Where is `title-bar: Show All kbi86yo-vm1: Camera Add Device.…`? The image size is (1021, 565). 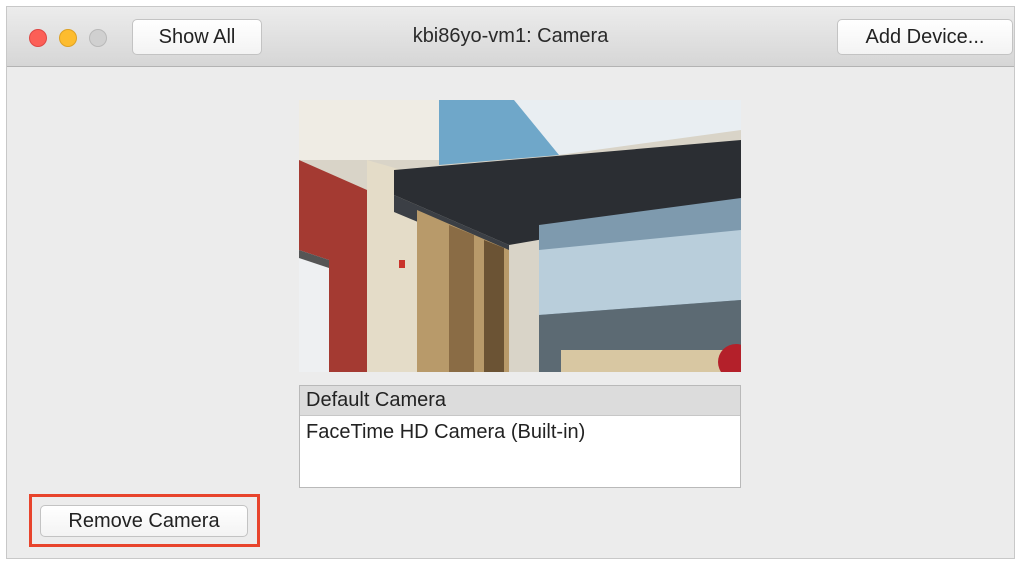 title-bar: Show All kbi86yo-vm1: Camera Add Device.… is located at coordinates (510, 37).